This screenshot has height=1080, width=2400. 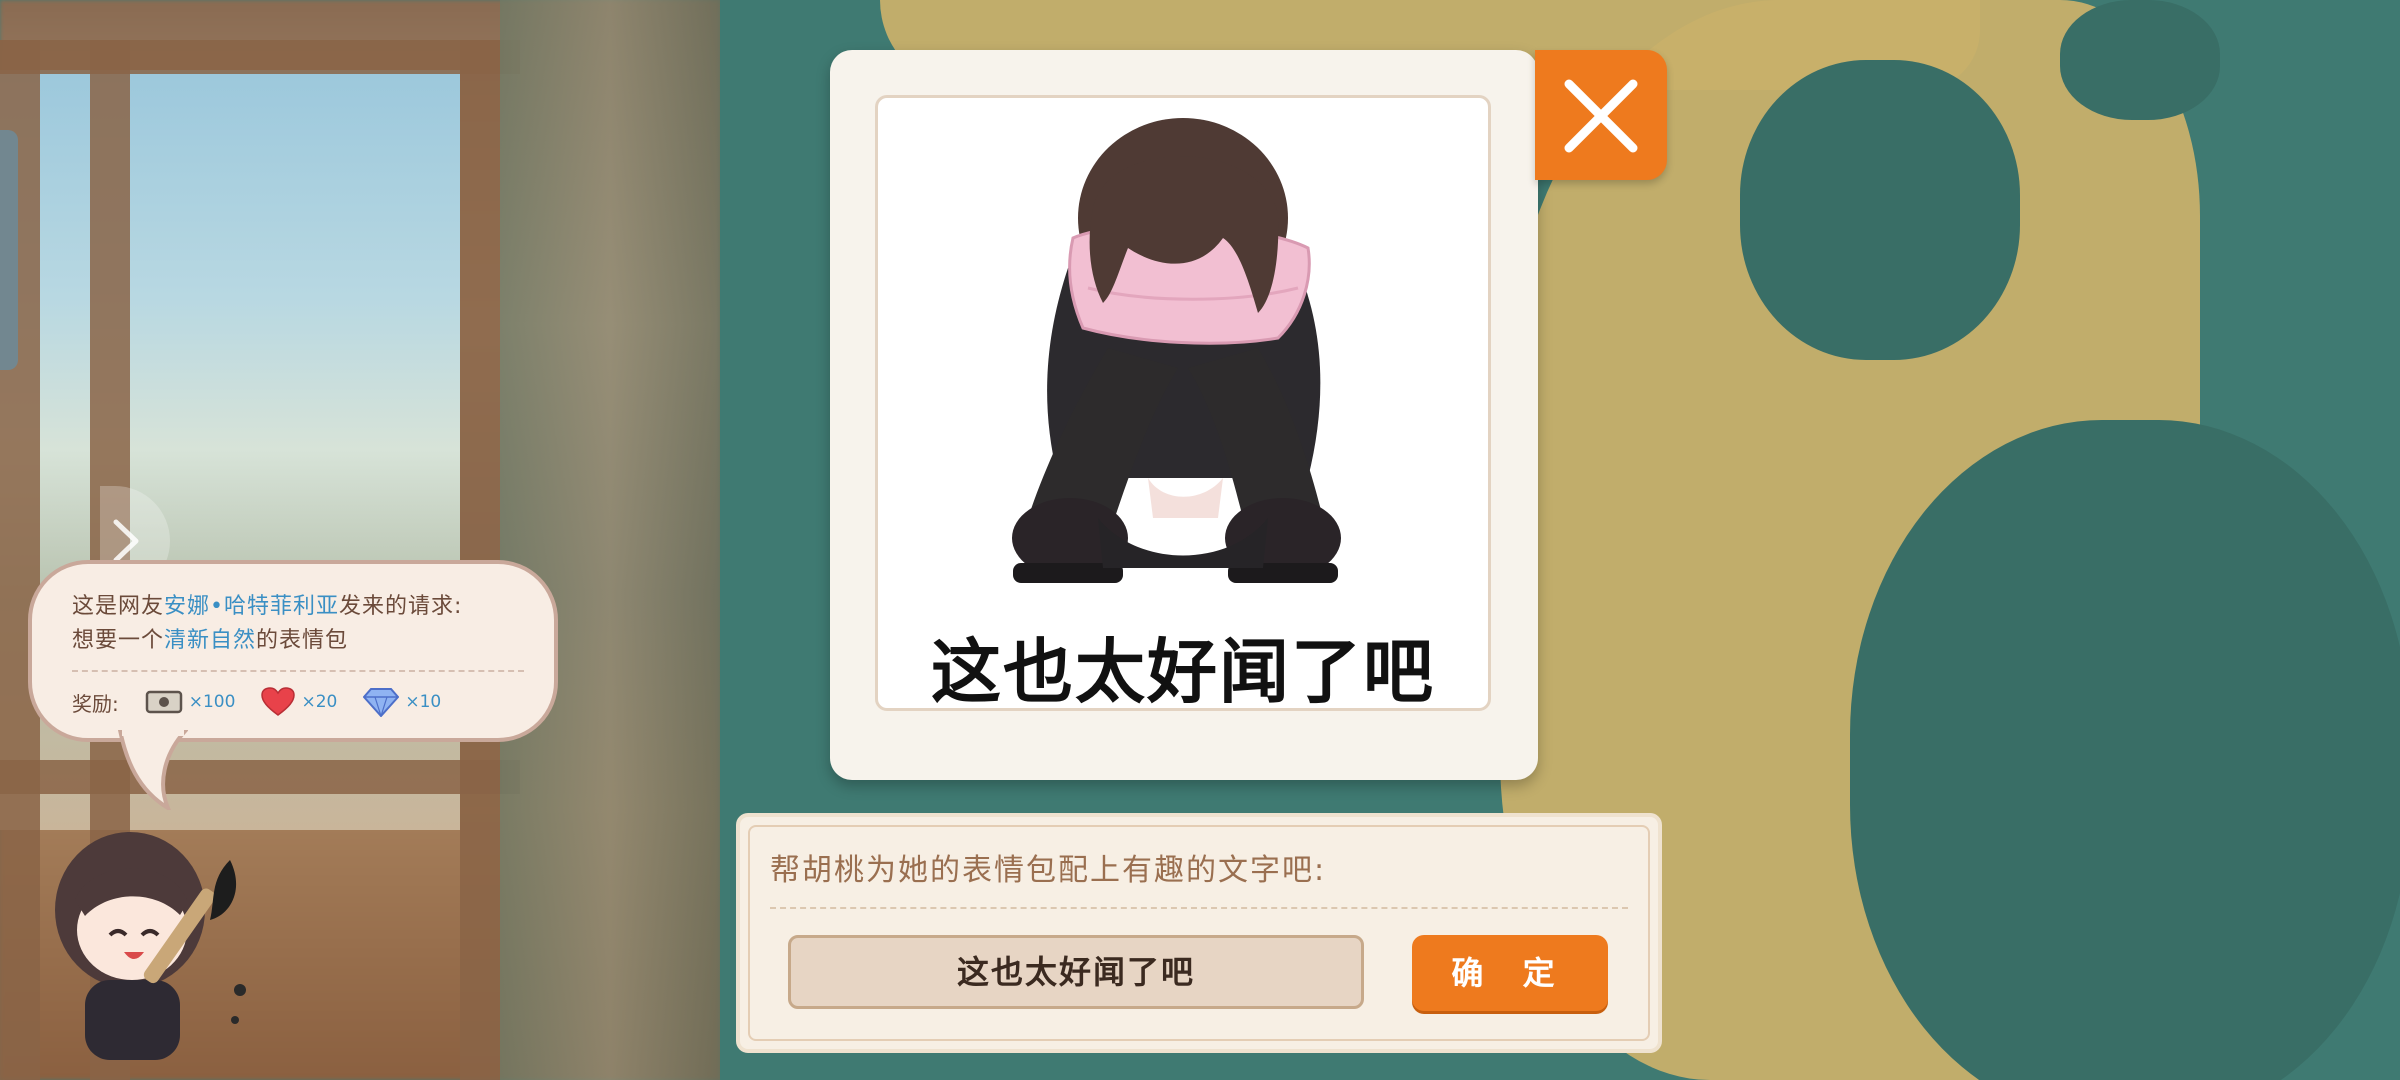 What do you see at coordinates (278, 701) in the screenshot?
I see `heart-icon` at bounding box center [278, 701].